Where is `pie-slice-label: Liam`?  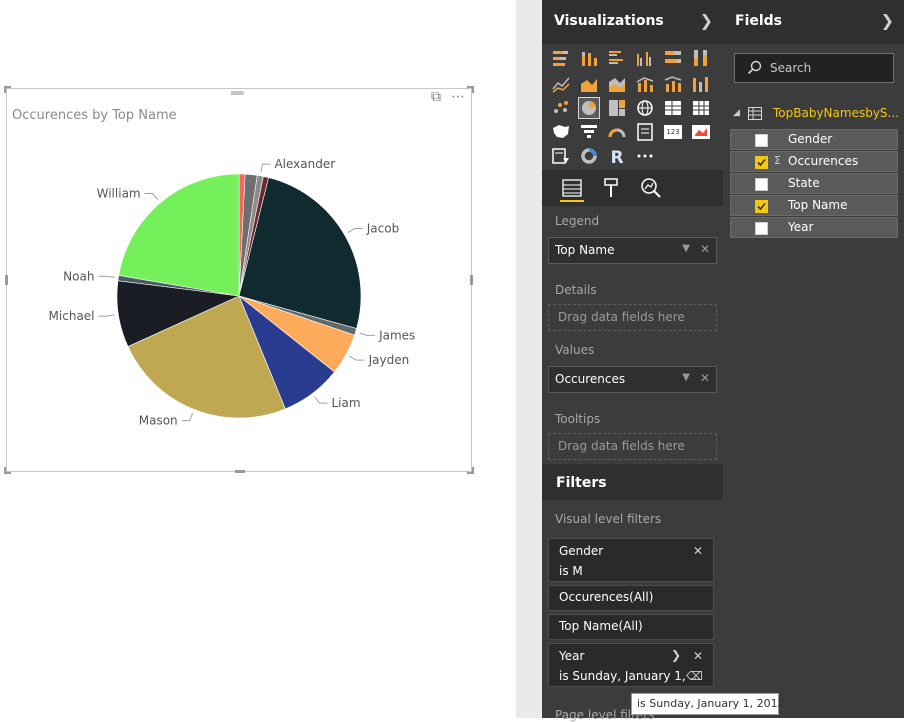
pie-slice-label: Liam is located at coordinates (345, 403).